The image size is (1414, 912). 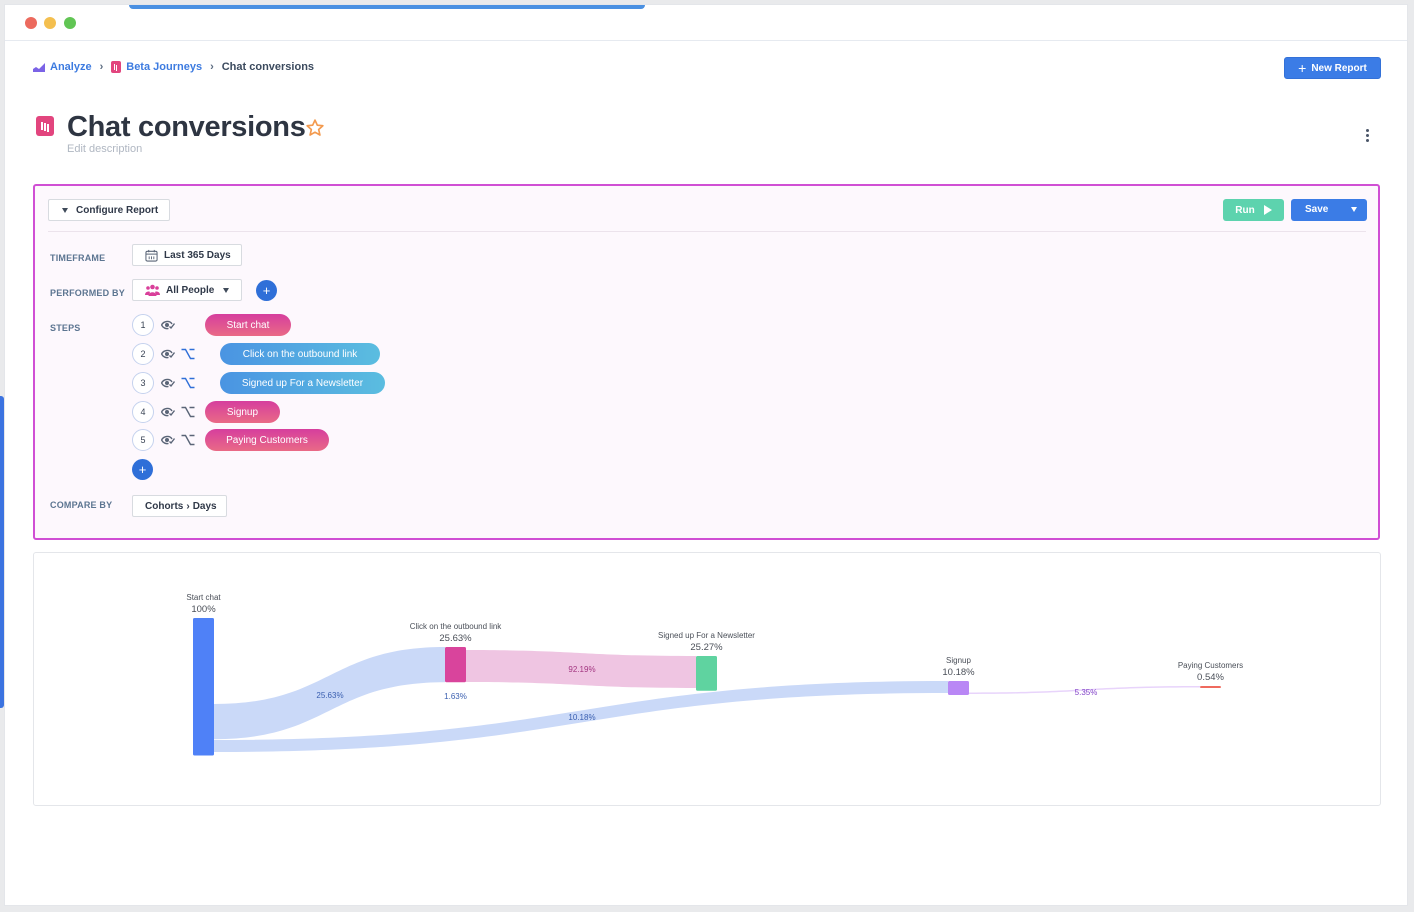 What do you see at coordinates (50, 23) in the screenshot?
I see `minimize-window-button` at bounding box center [50, 23].